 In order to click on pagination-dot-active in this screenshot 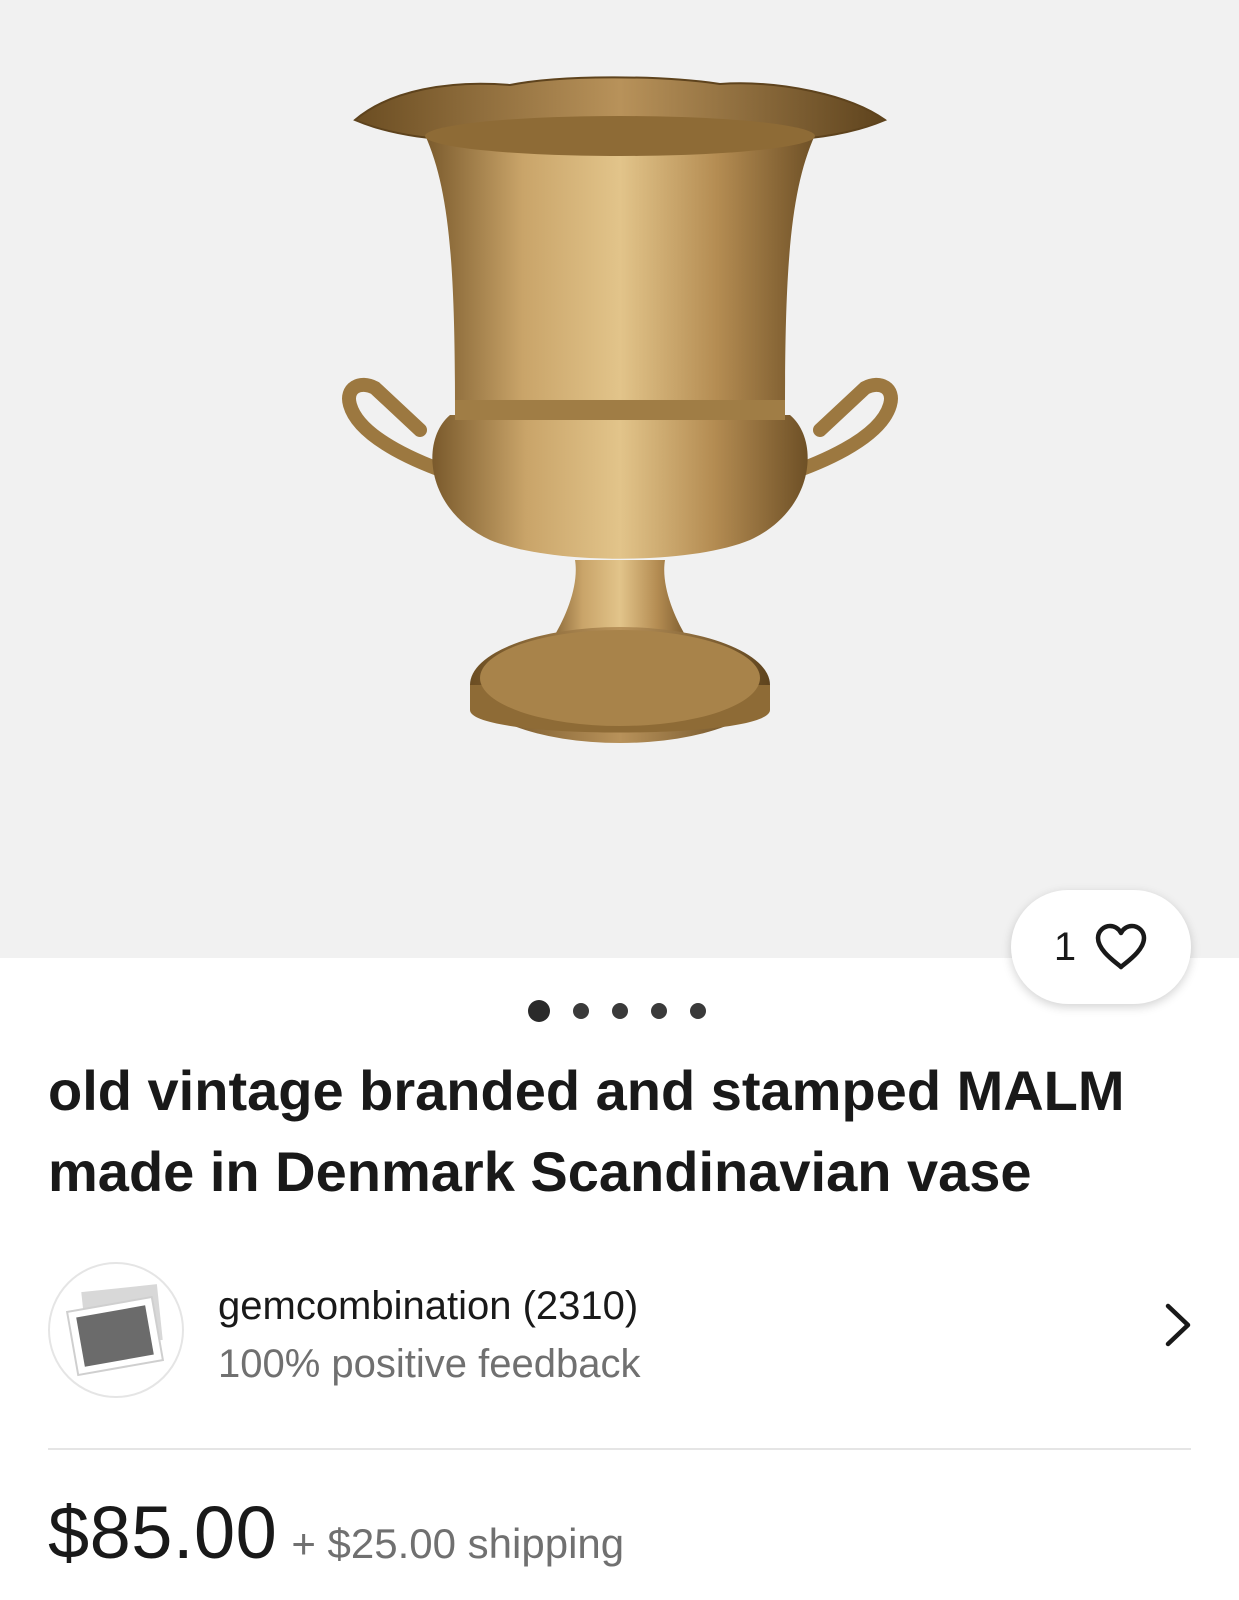, I will do `click(538, 1011)`.